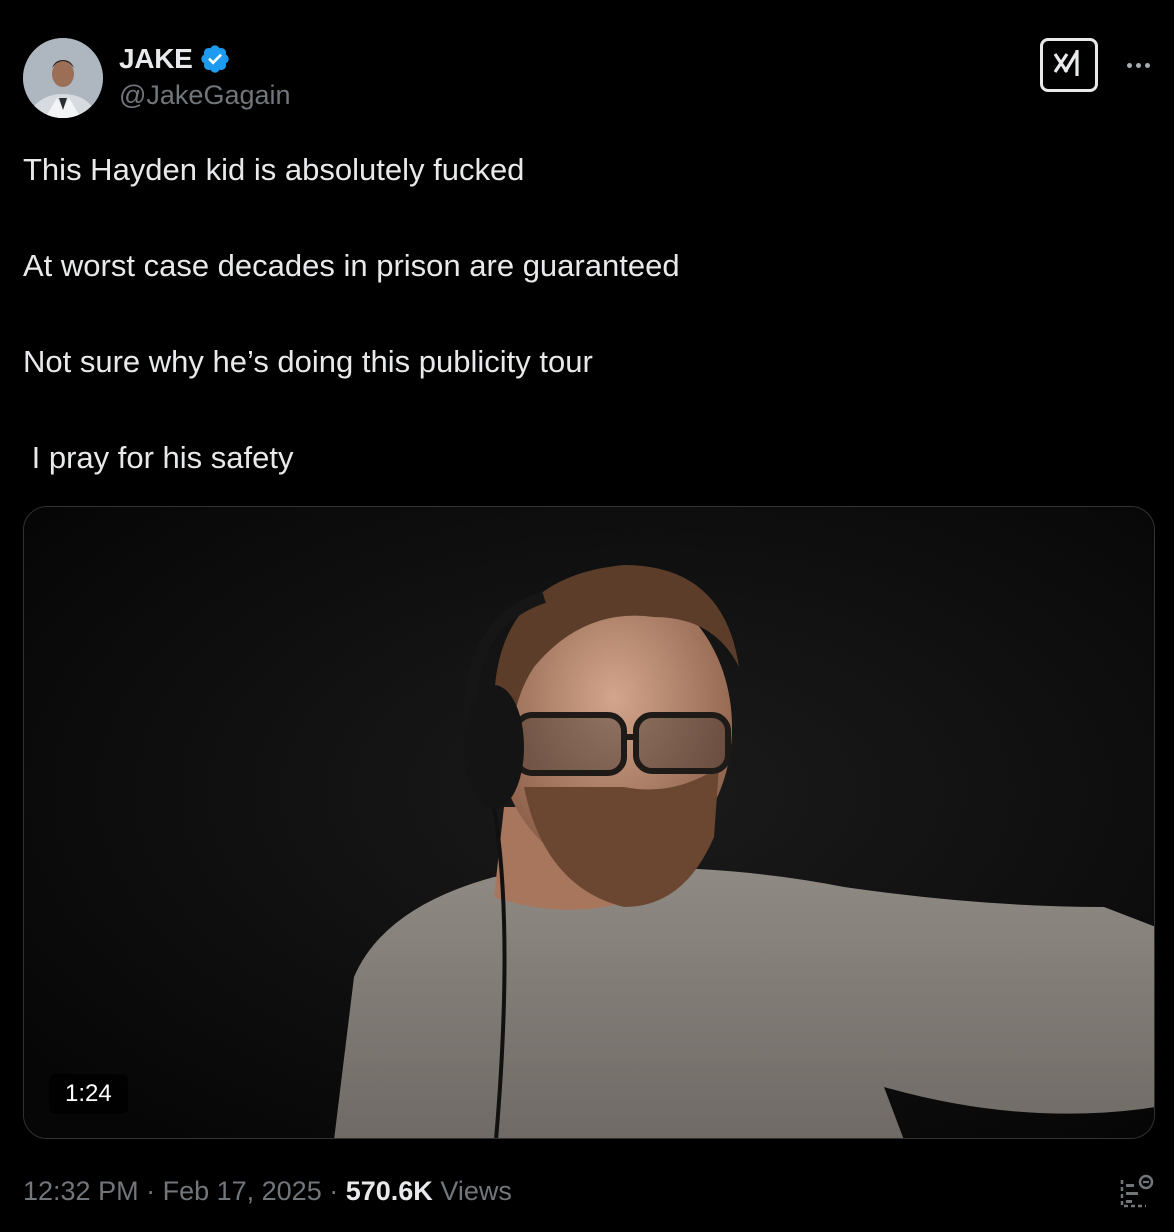 The width and height of the screenshot is (1174, 1232). What do you see at coordinates (1129, 65) in the screenshot?
I see `more-icon` at bounding box center [1129, 65].